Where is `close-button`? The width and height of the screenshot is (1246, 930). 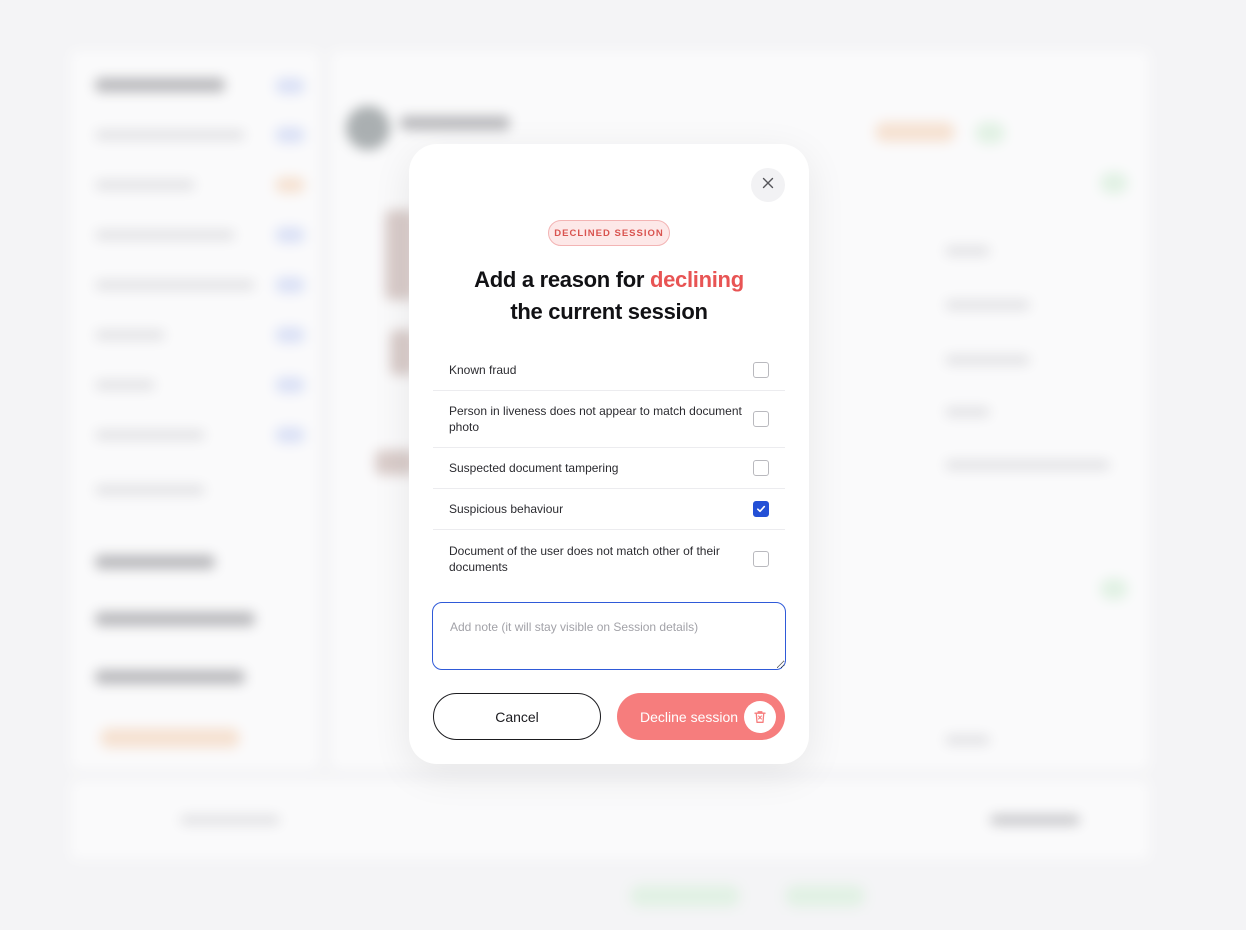 close-button is located at coordinates (768, 185).